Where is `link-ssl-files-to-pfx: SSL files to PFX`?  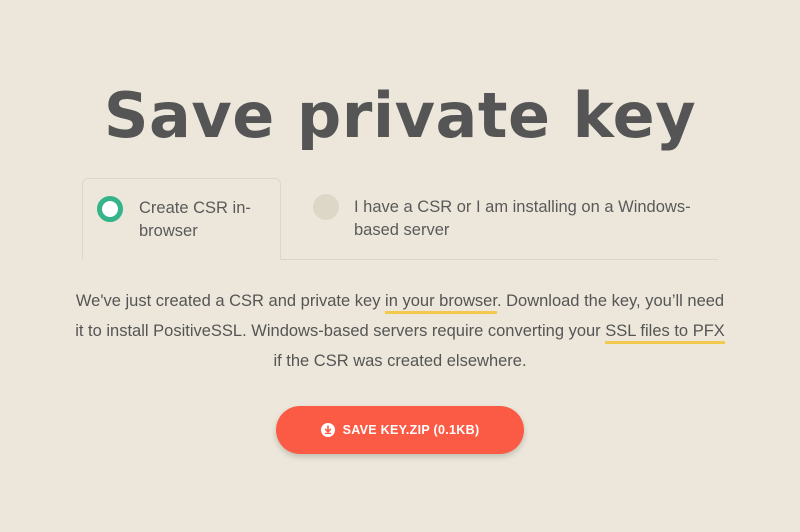
link-ssl-files-to-pfx: SSL files to PFX is located at coordinates (665, 333).